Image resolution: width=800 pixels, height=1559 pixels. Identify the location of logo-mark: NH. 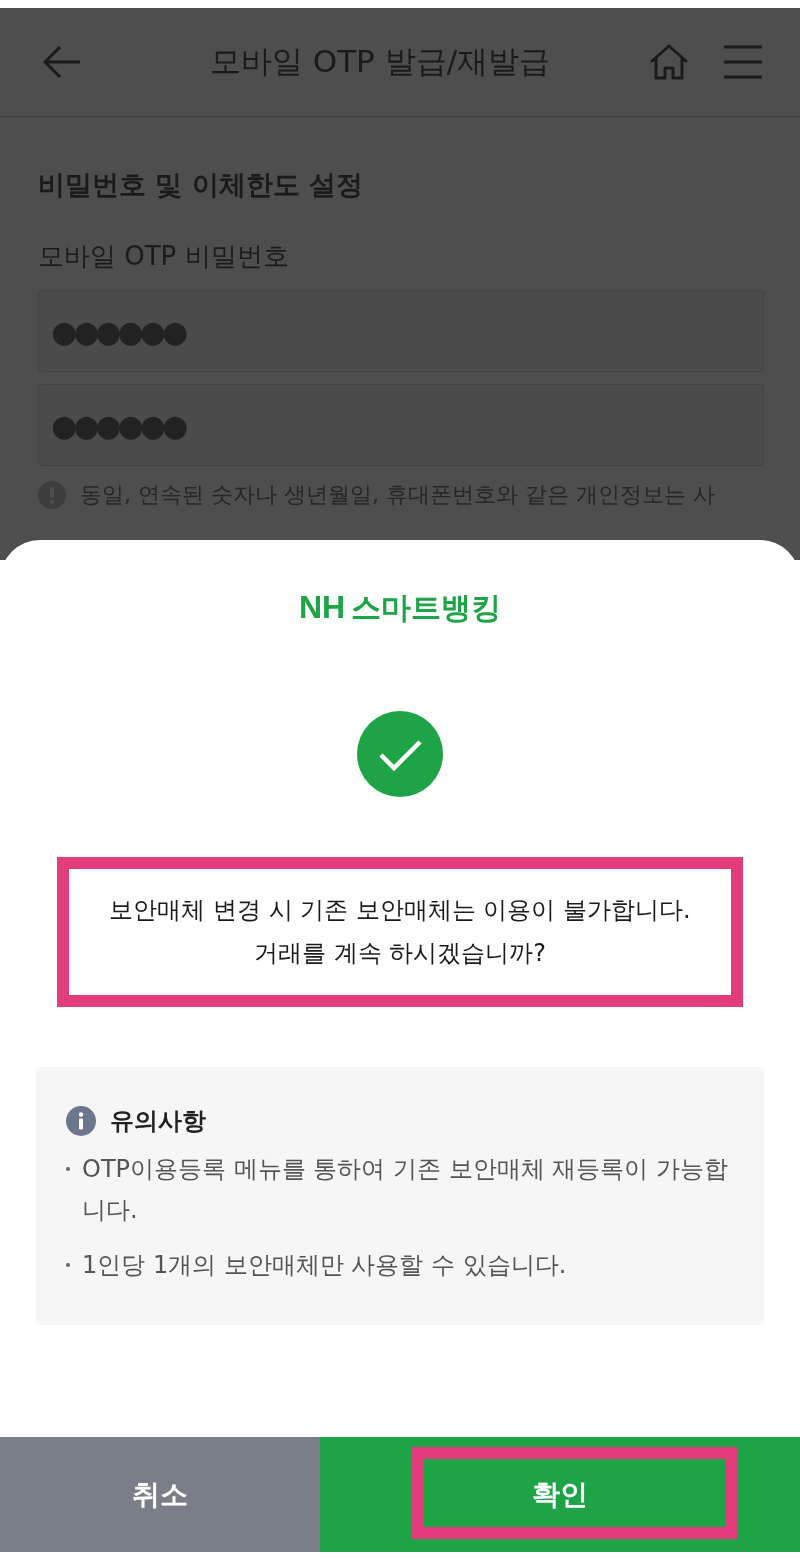
(322, 607).